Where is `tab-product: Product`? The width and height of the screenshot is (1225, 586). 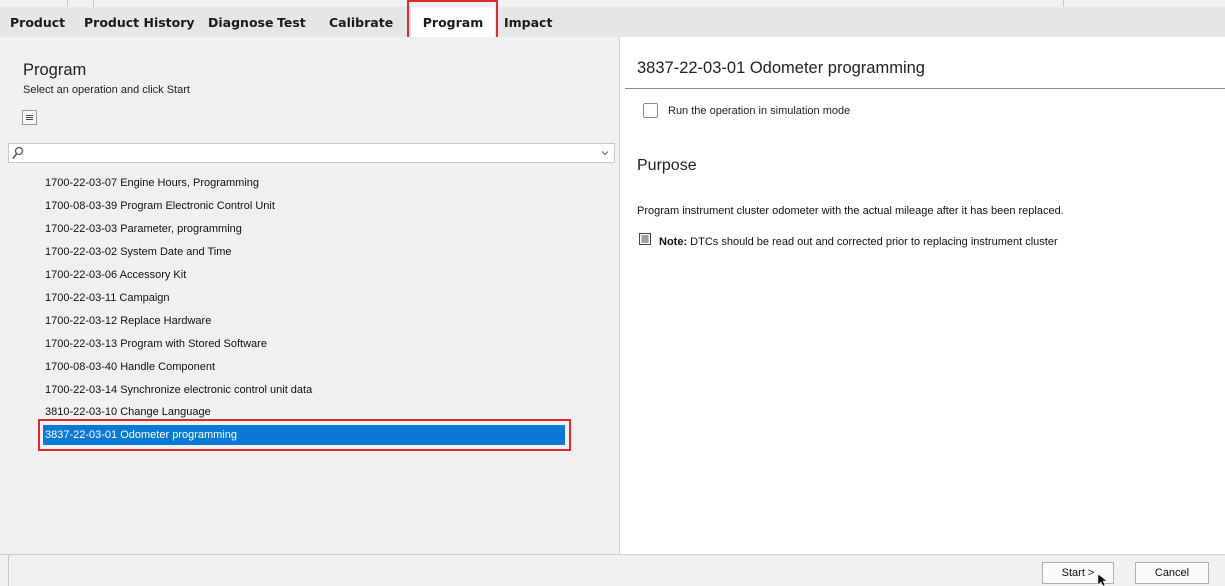
tab-product: Product is located at coordinates (37, 22).